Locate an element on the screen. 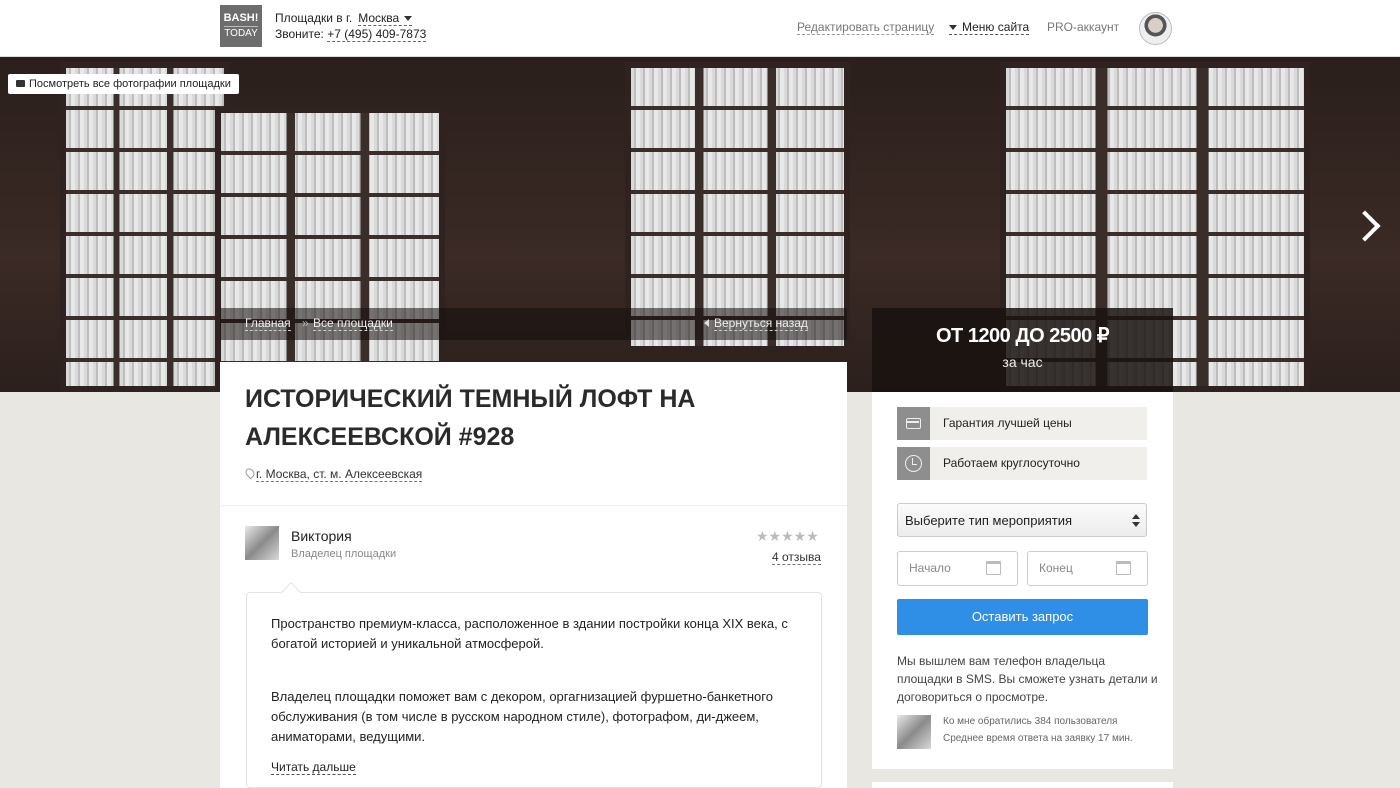 The image size is (1400, 788). camera-icon is located at coordinates (20, 83).